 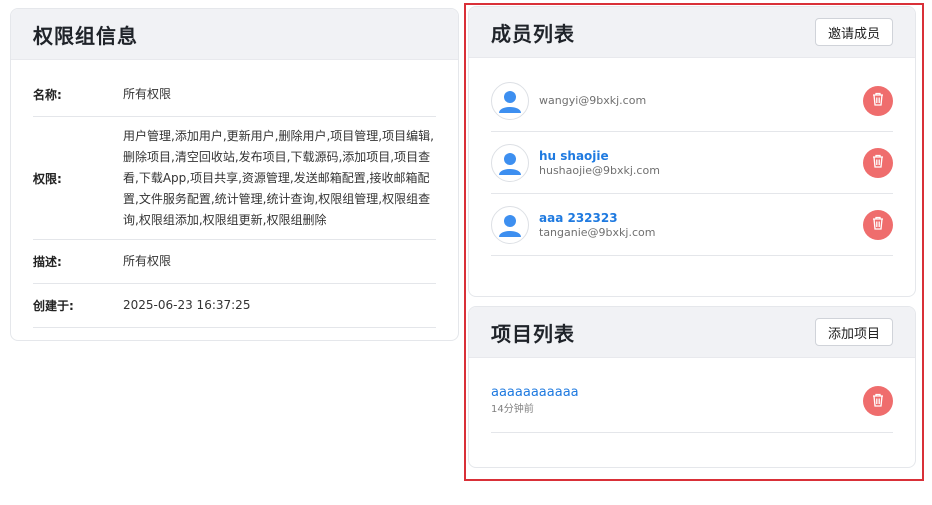 I want to click on projects-header: 项目列表 添加项目, so click(x=692, y=332).